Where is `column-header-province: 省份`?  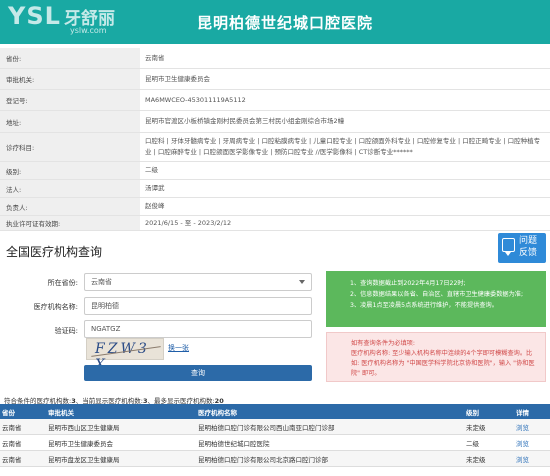 column-header-province: 省份 is located at coordinates (8, 411).